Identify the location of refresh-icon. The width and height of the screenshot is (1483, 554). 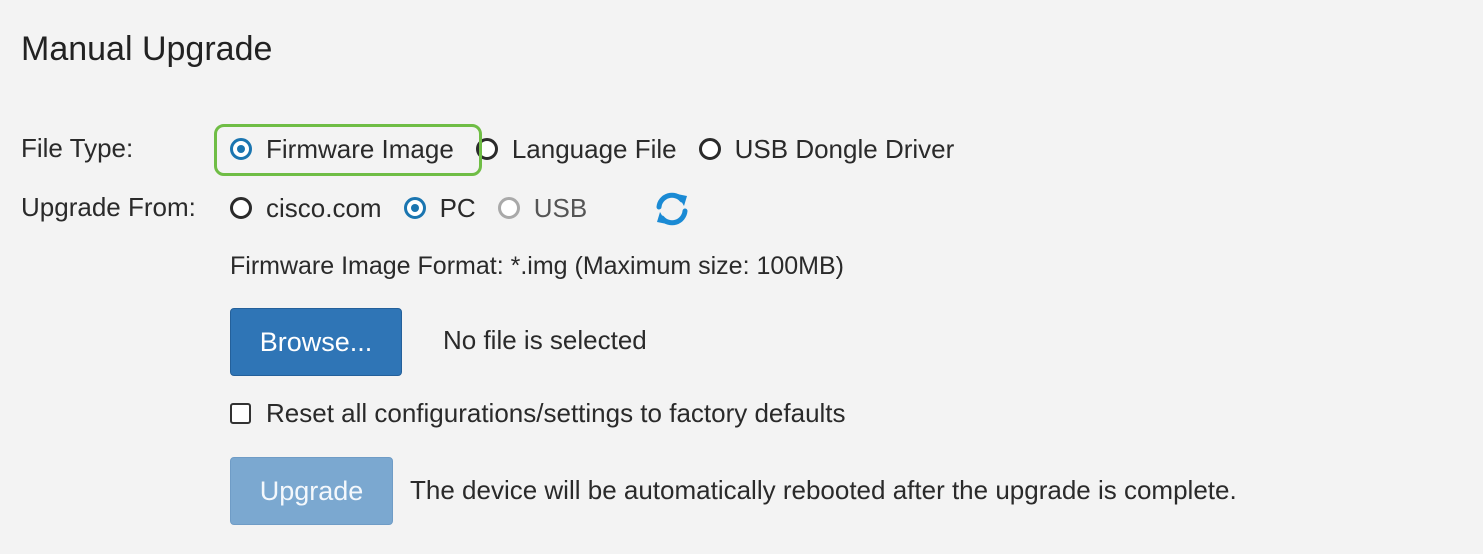
(672, 209).